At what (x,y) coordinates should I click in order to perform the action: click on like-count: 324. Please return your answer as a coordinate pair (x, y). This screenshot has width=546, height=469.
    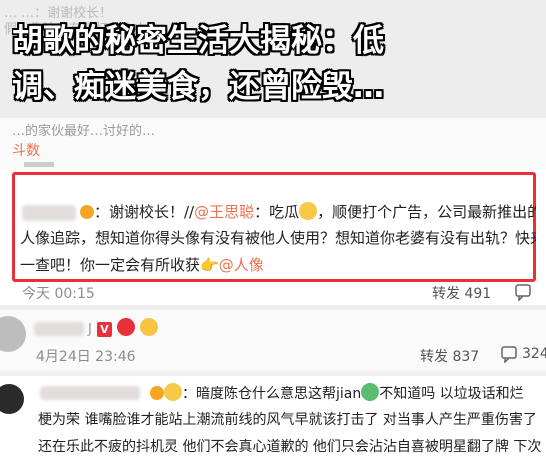
    Looking at the image, I should click on (534, 354).